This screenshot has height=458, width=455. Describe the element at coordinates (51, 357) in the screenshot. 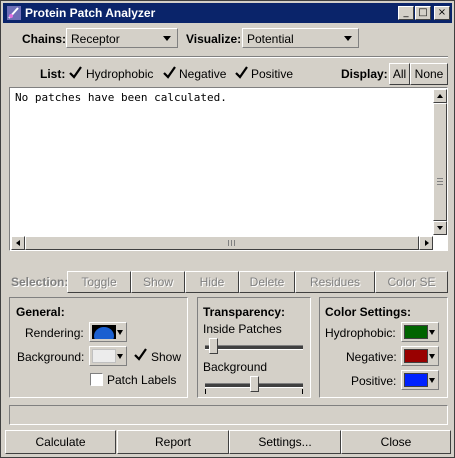

I see `background-label: Background:` at that location.